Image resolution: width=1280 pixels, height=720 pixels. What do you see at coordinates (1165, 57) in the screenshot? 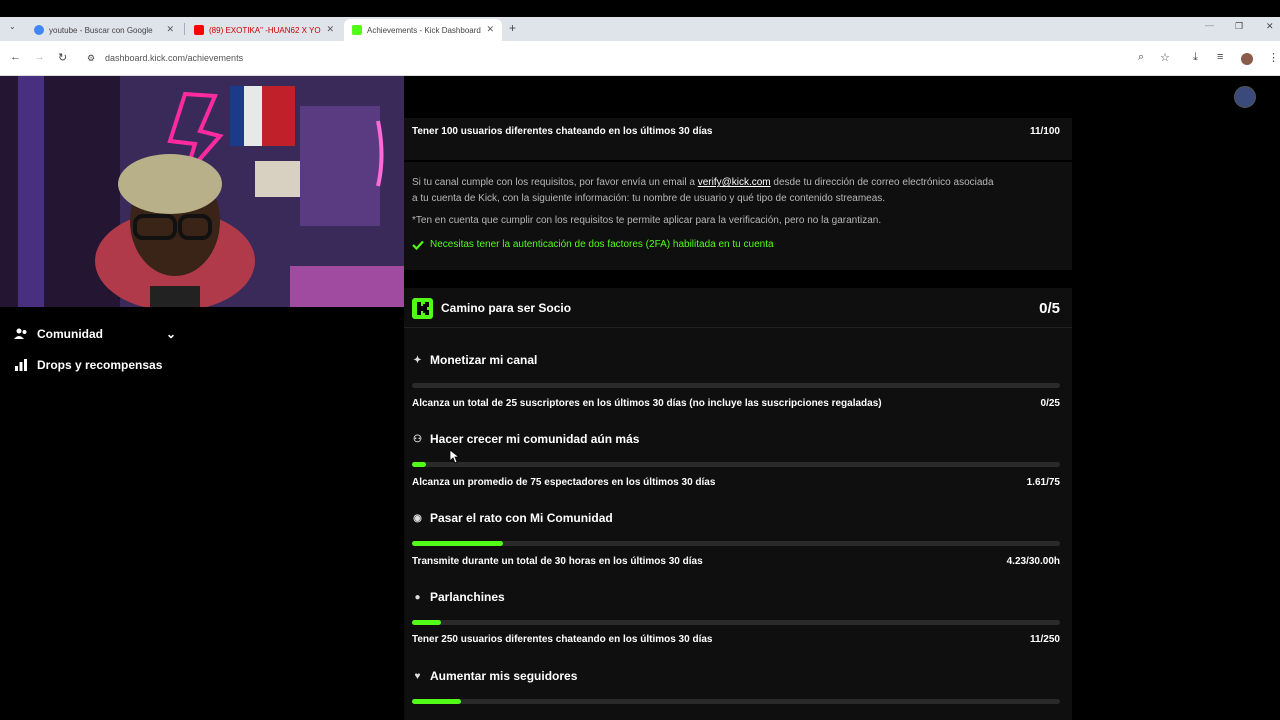
I see `bookmark-star-icon: ☆` at bounding box center [1165, 57].